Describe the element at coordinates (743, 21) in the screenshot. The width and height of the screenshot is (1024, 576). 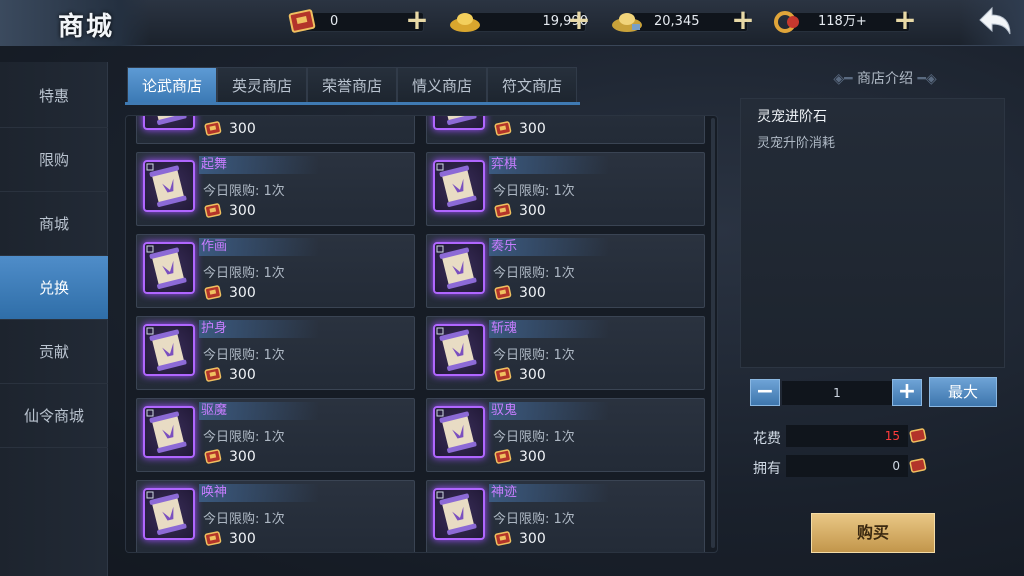
I see `add-silver-ingot-button: +` at that location.